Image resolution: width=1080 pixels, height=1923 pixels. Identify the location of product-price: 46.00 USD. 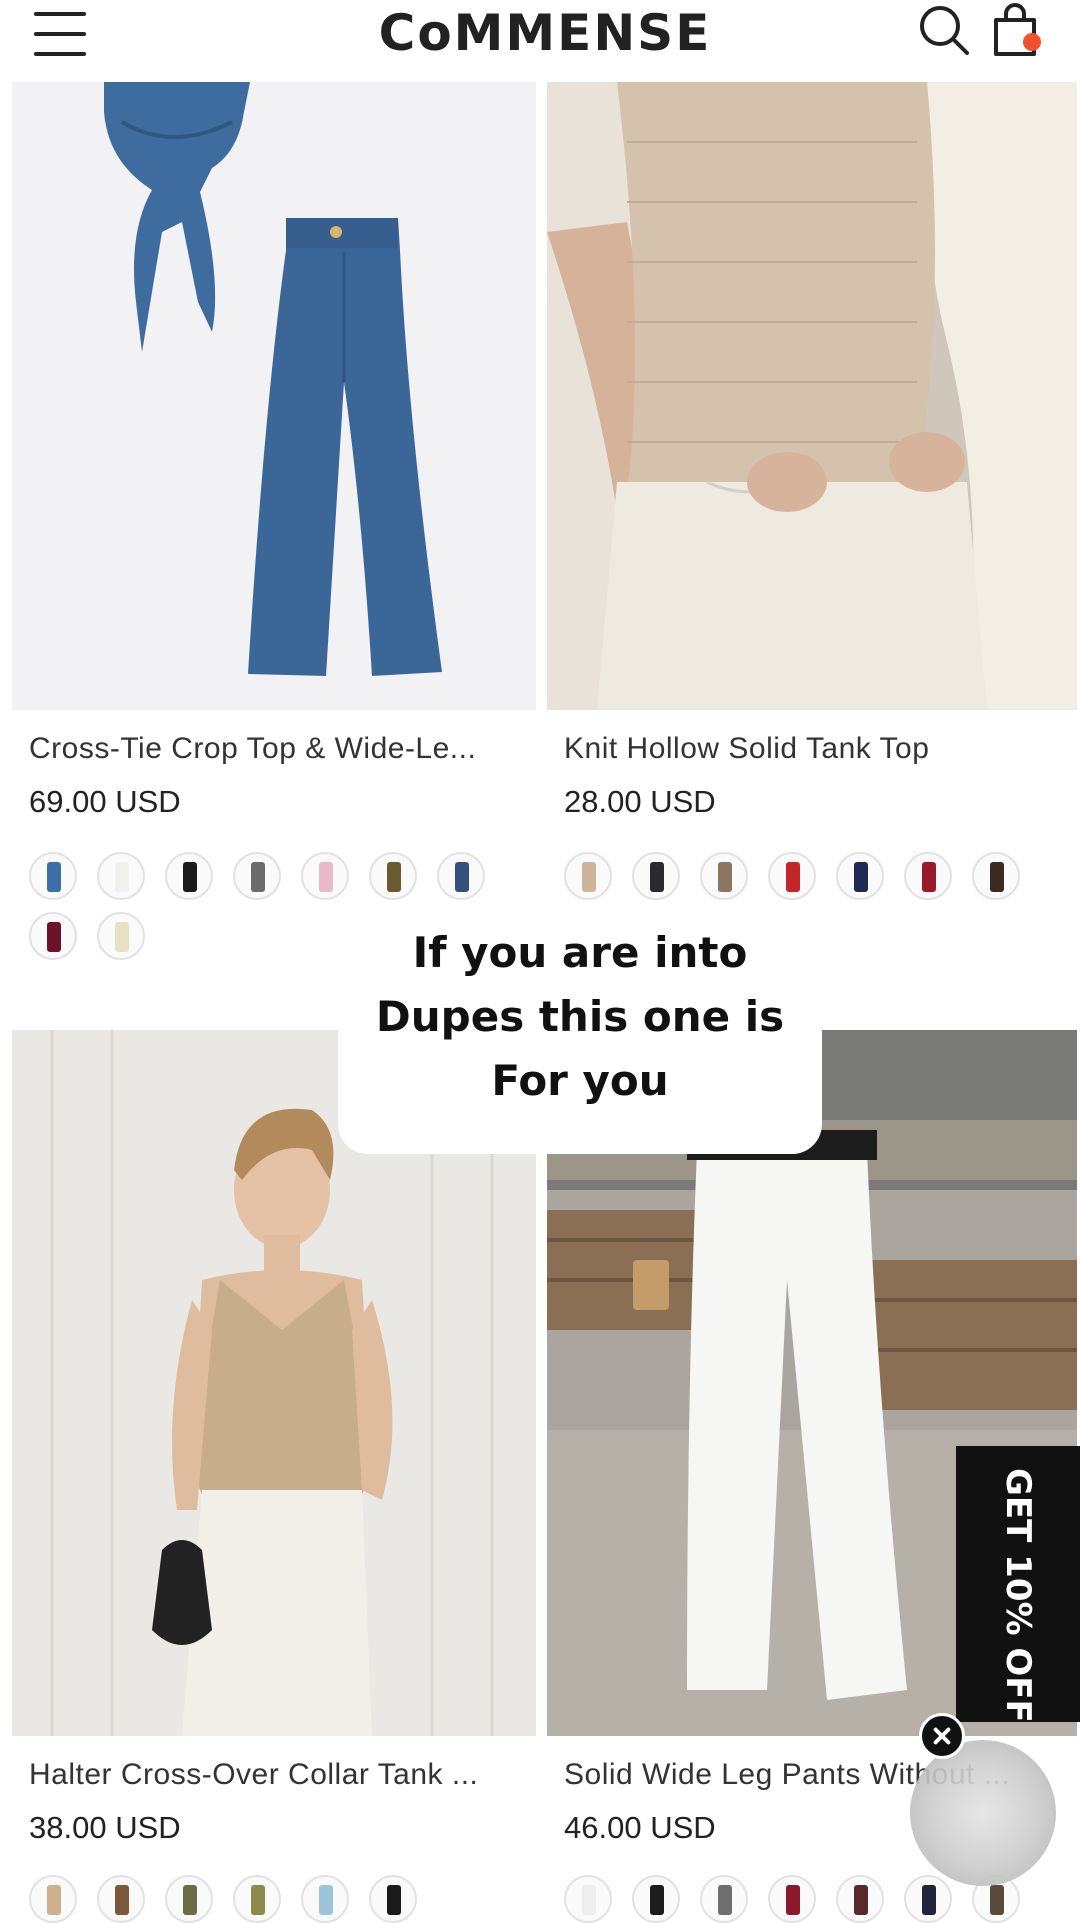
(640, 1827).